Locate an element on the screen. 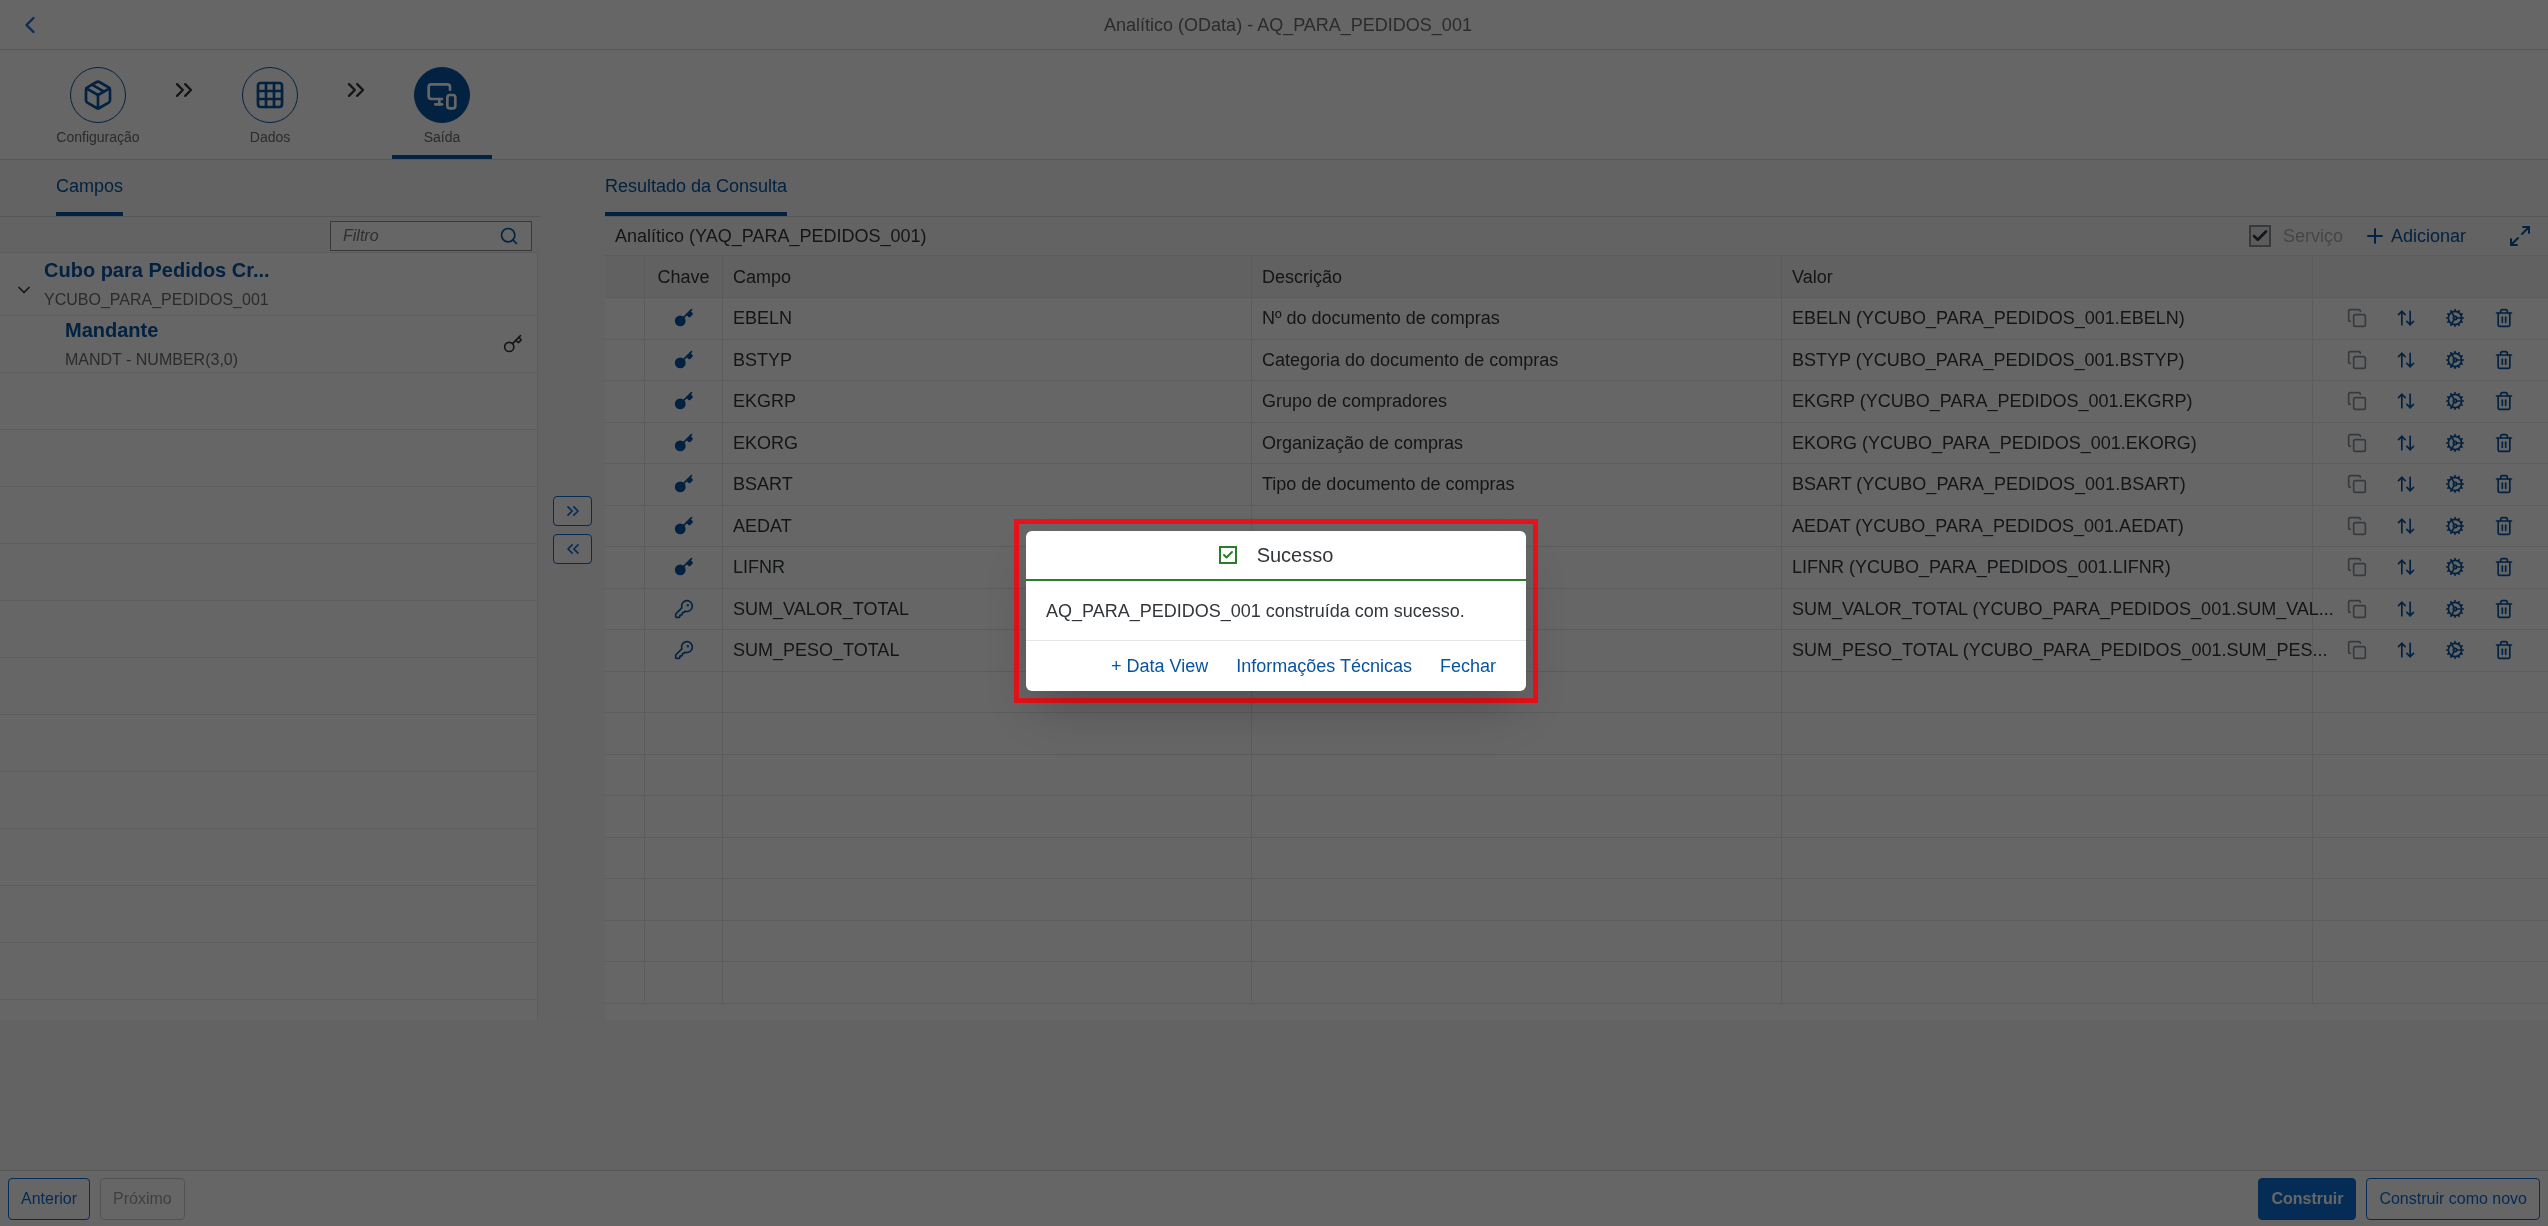 The image size is (2548, 1226). add-button: Adicionar is located at coordinates (2414, 236).